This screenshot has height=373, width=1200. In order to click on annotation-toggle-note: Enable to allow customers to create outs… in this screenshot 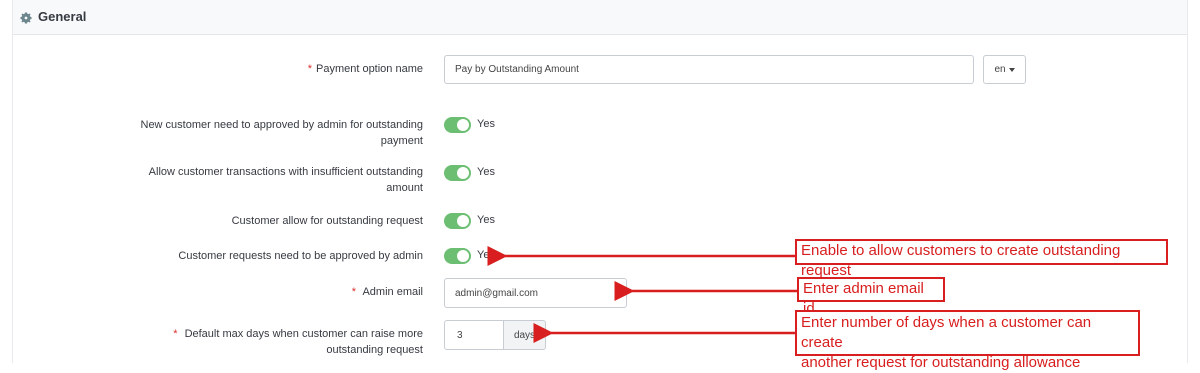, I will do `click(981, 259)`.